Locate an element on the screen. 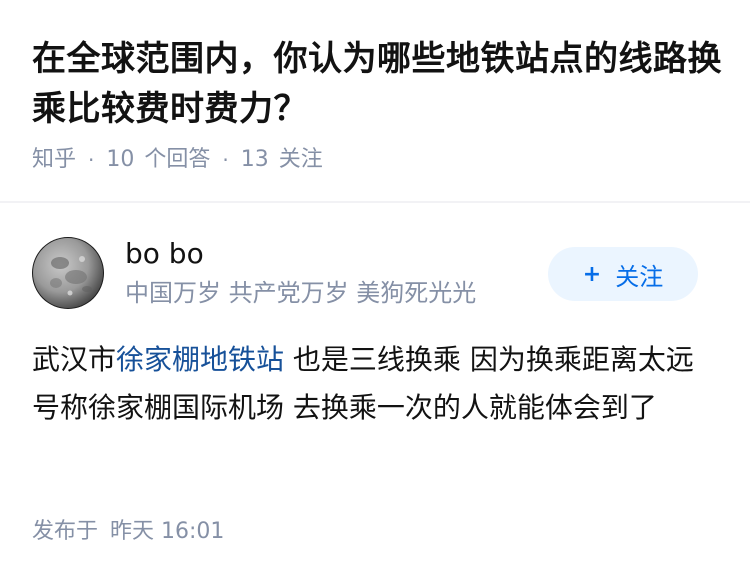  posted-label: 发布于 is located at coordinates (65, 531).